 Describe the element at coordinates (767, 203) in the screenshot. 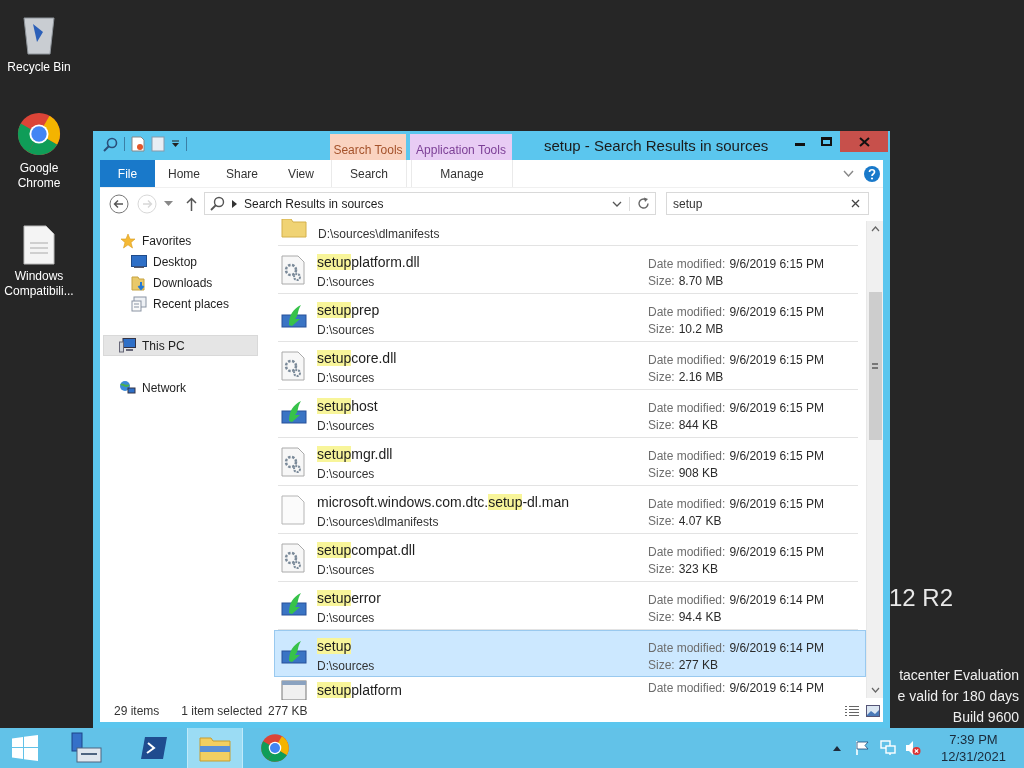

I see `search-field: setup` at that location.